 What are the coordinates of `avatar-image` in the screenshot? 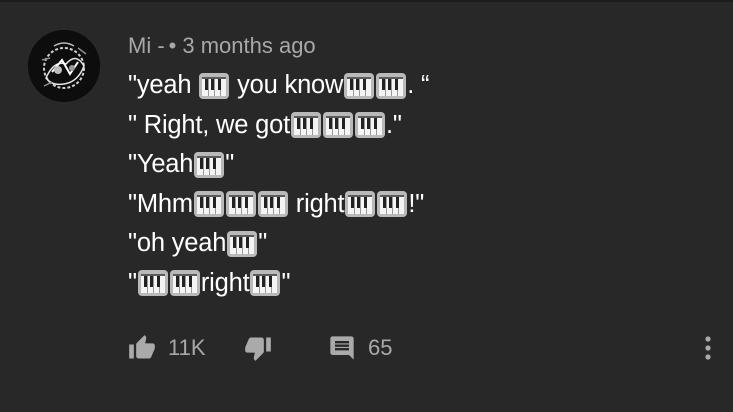 It's located at (64, 66).